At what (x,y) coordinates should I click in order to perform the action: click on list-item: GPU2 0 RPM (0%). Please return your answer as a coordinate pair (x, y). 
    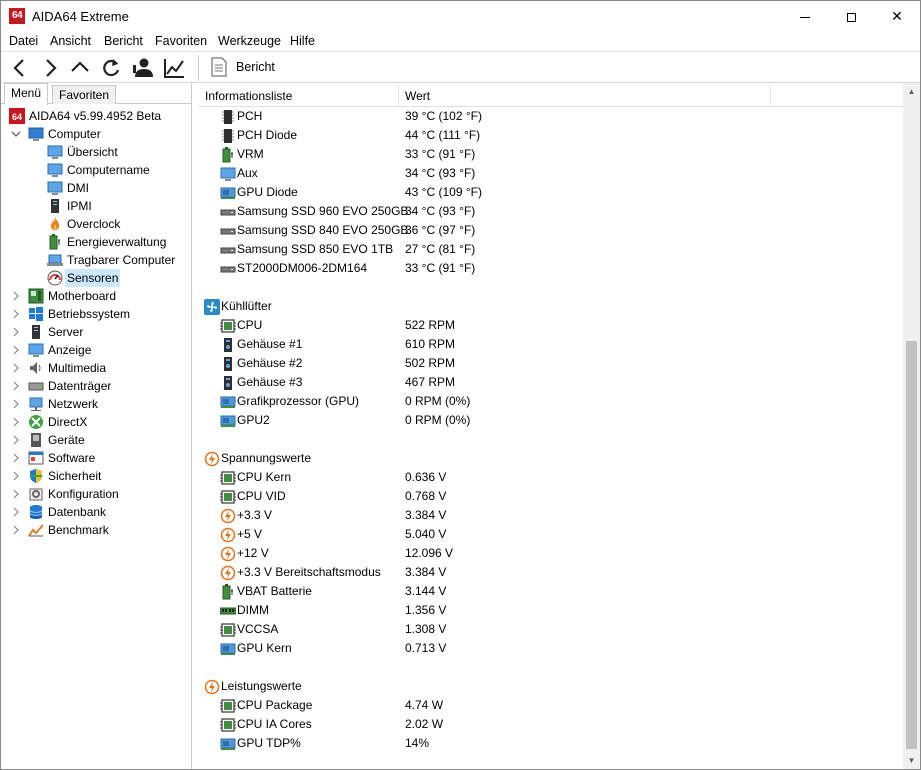
    Looking at the image, I should click on (550, 420).